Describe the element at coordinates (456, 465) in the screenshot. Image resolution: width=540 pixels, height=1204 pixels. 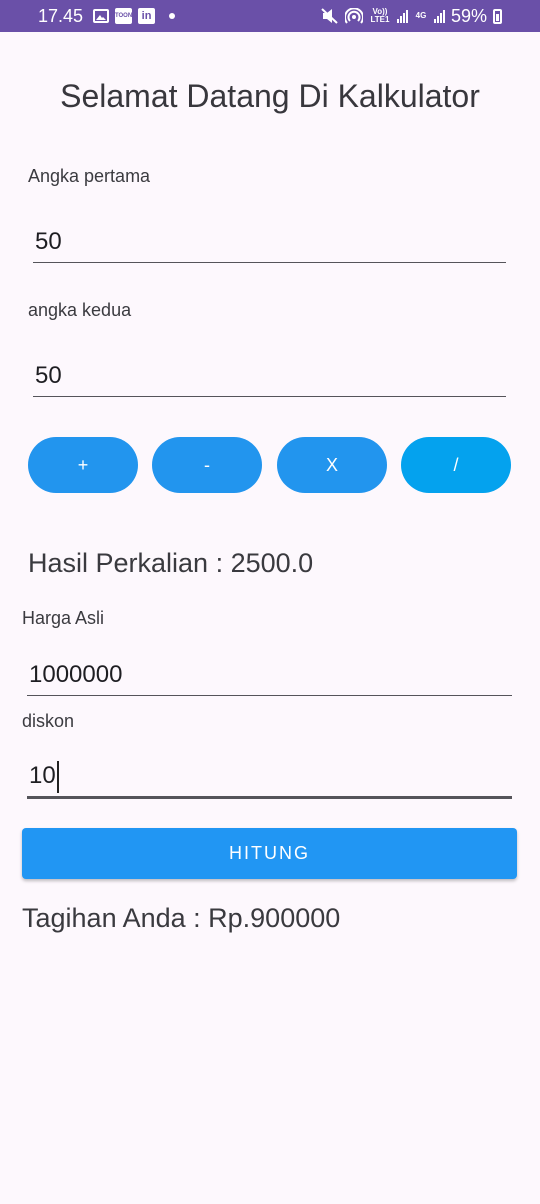
I see `divide-button: /` at that location.